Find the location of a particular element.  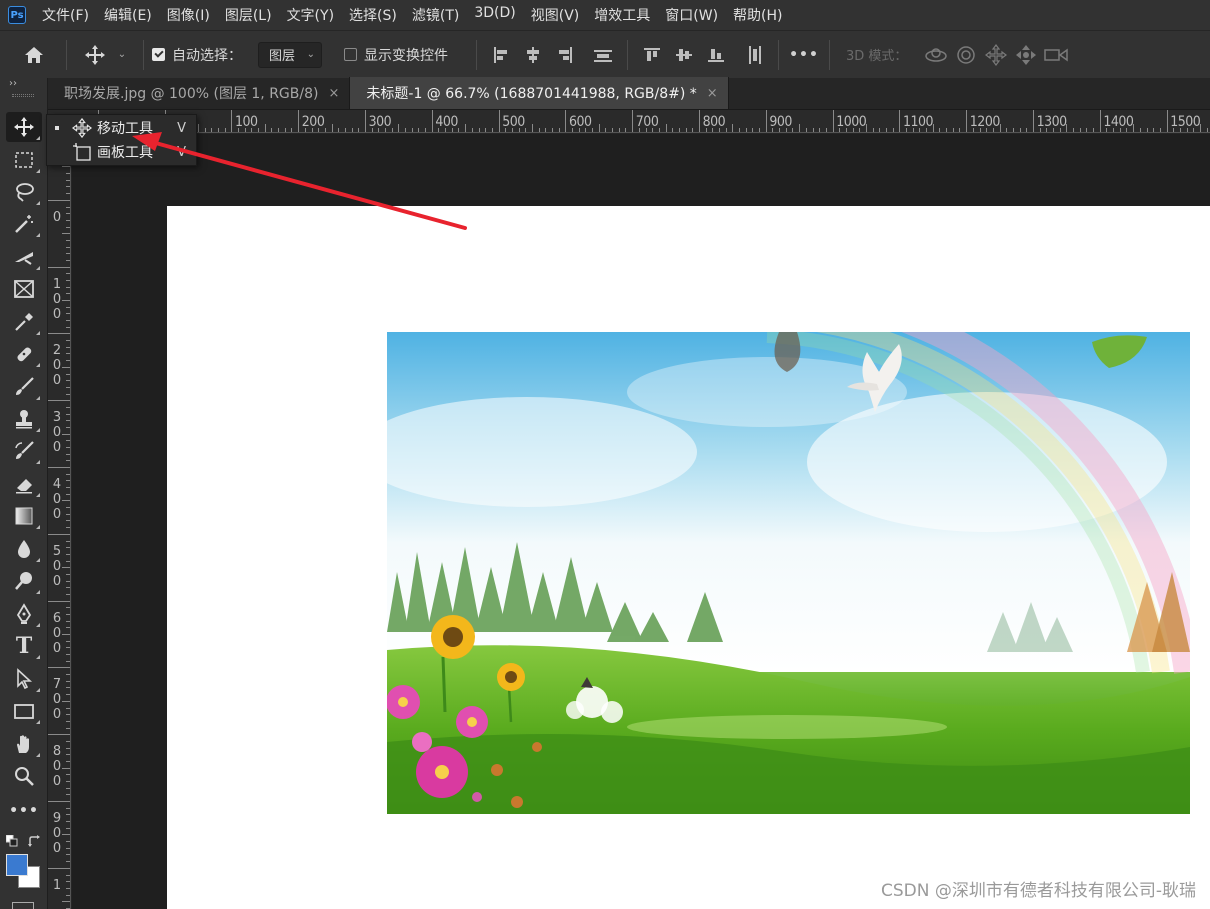

align-left-edges-button is located at coordinates (501, 55).